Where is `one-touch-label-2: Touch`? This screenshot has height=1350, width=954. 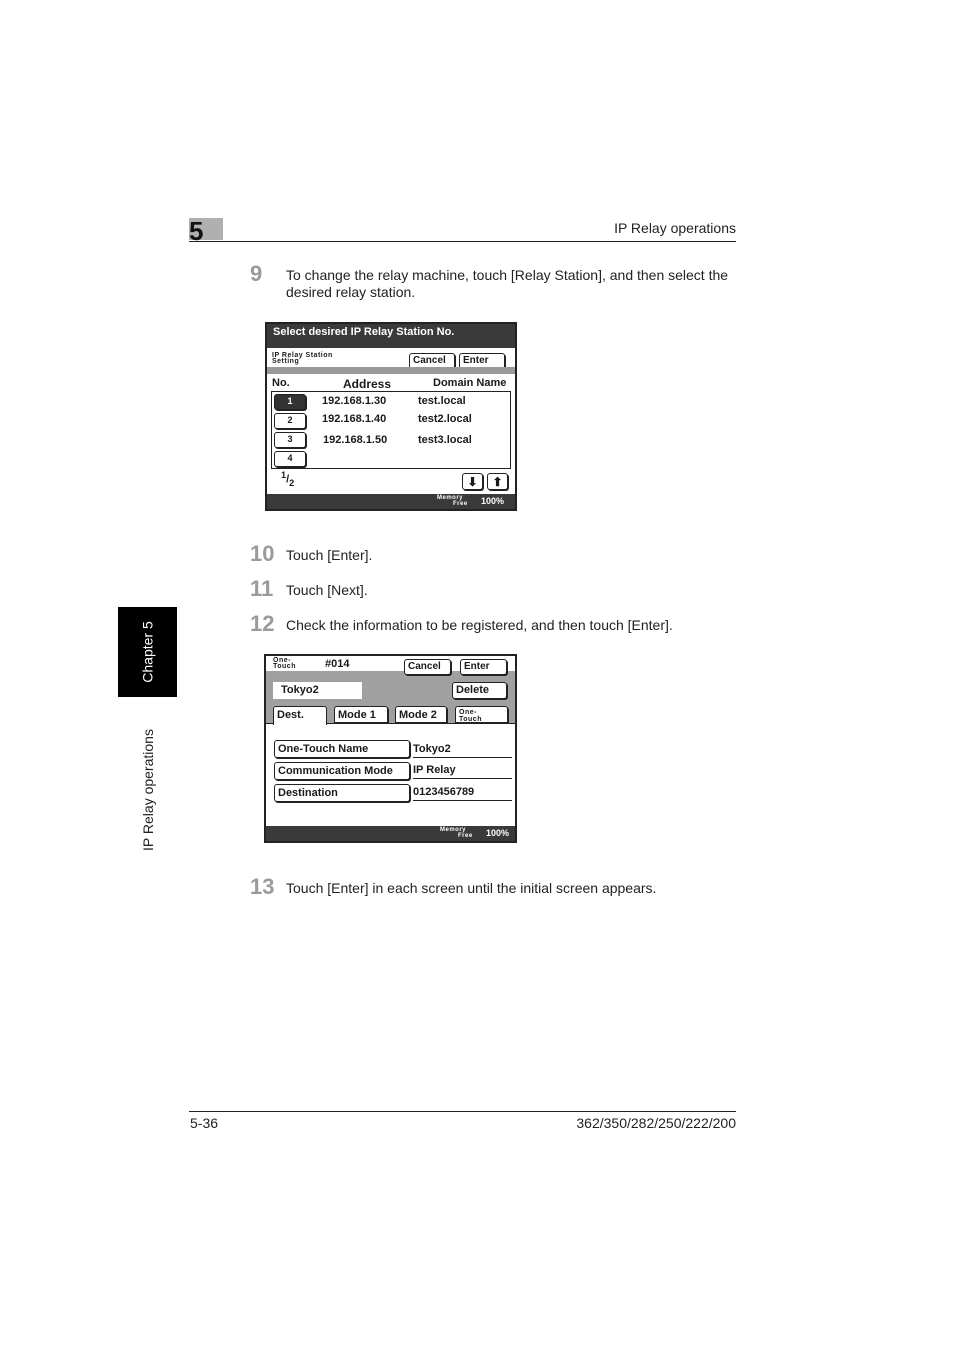
one-touch-label-2: Touch is located at coordinates (284, 666).